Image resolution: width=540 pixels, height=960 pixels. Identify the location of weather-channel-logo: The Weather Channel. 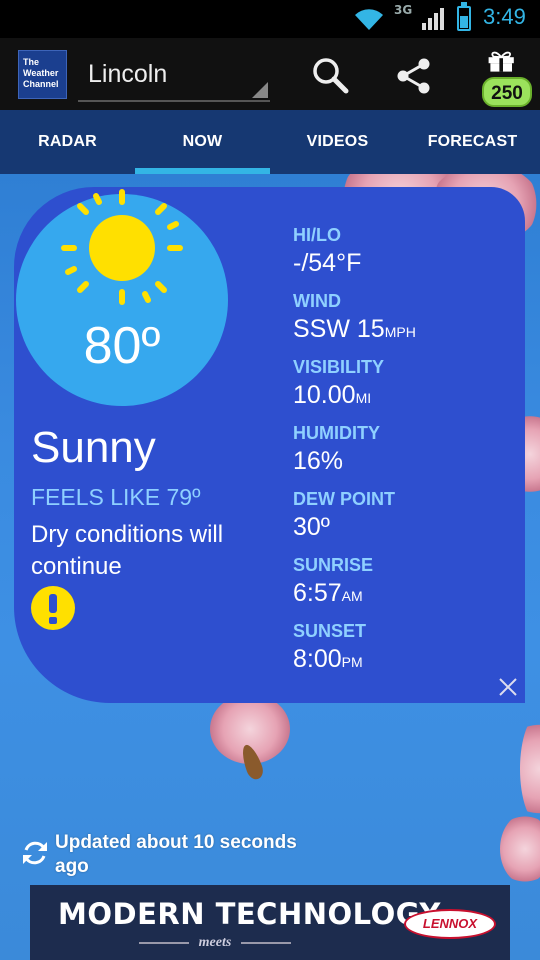
(42, 74).